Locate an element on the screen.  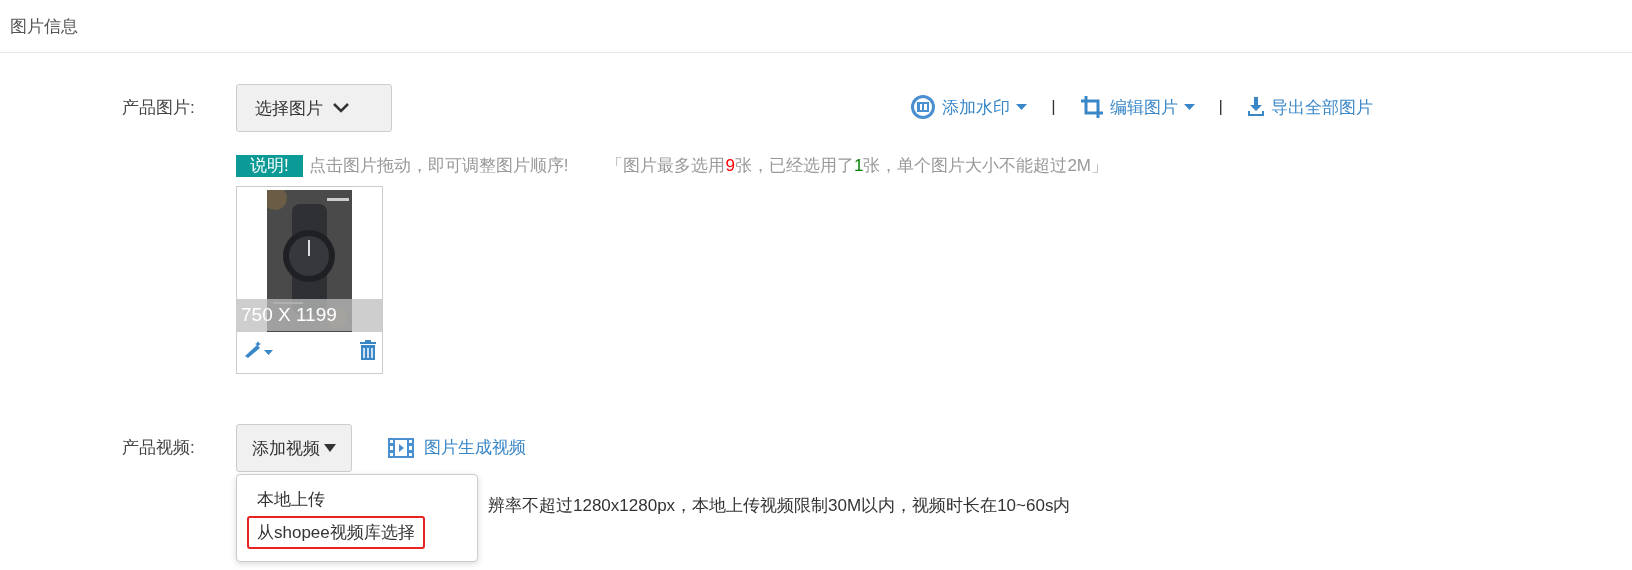
toolbar-link: 编辑图片 is located at coordinates (1137, 107).